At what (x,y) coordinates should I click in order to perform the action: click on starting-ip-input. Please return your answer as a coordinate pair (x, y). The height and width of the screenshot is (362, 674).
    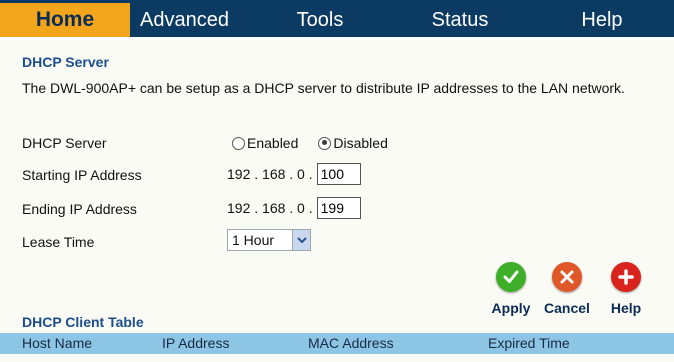
    Looking at the image, I should click on (338, 174).